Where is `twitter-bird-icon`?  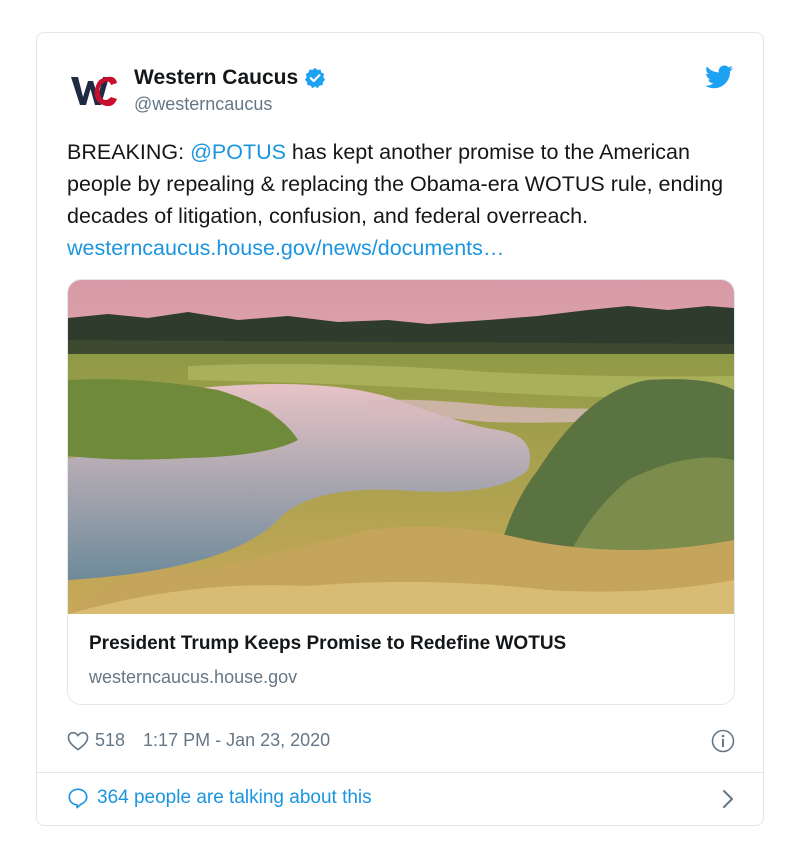 twitter-bird-icon is located at coordinates (719, 77).